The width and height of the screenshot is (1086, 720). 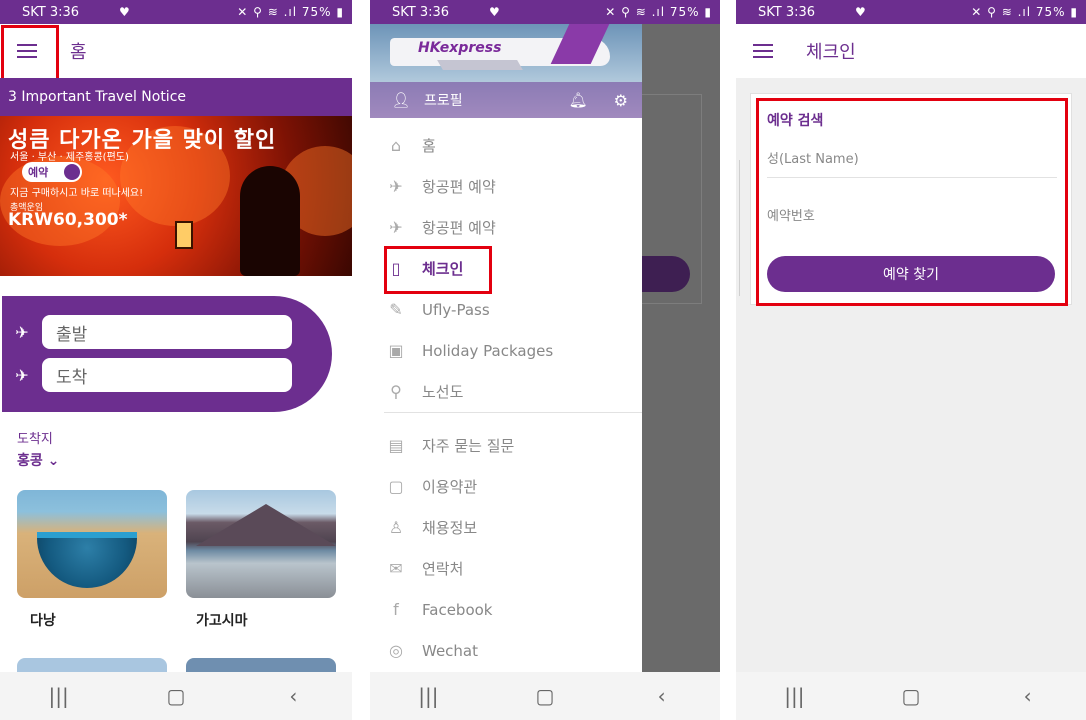 What do you see at coordinates (468, 446) in the screenshot?
I see `drawer-item-label: 자주 묻는 질문` at bounding box center [468, 446].